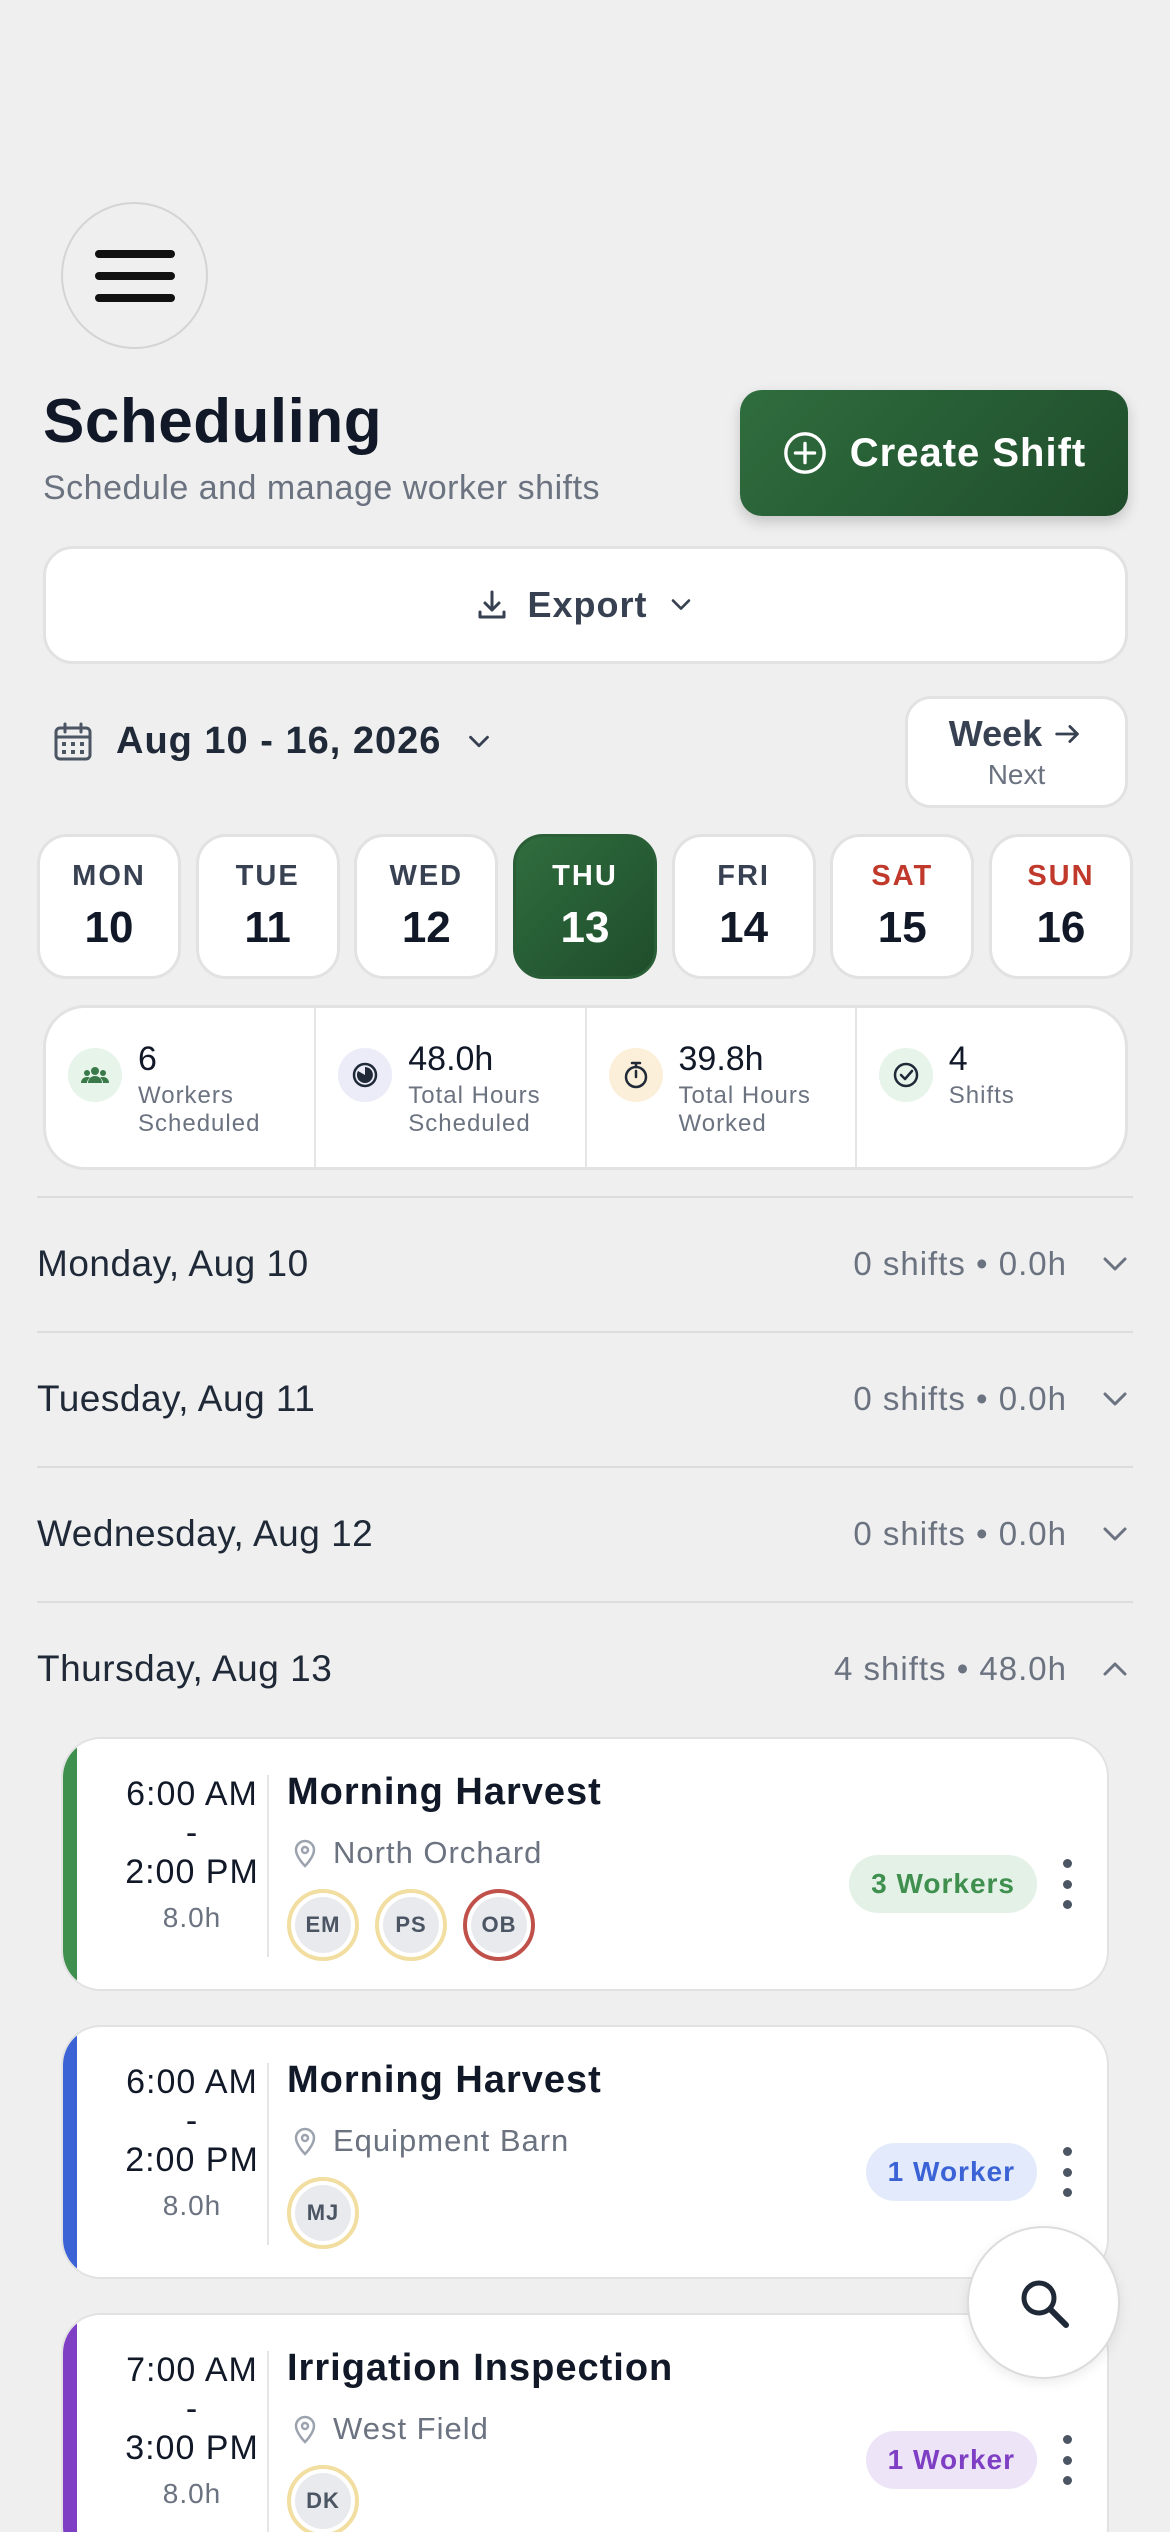  Describe the element at coordinates (585, 1534) in the screenshot. I see `day-row-wednesday: Wednesday, Aug 12 0 shifts • 0.0h` at that location.